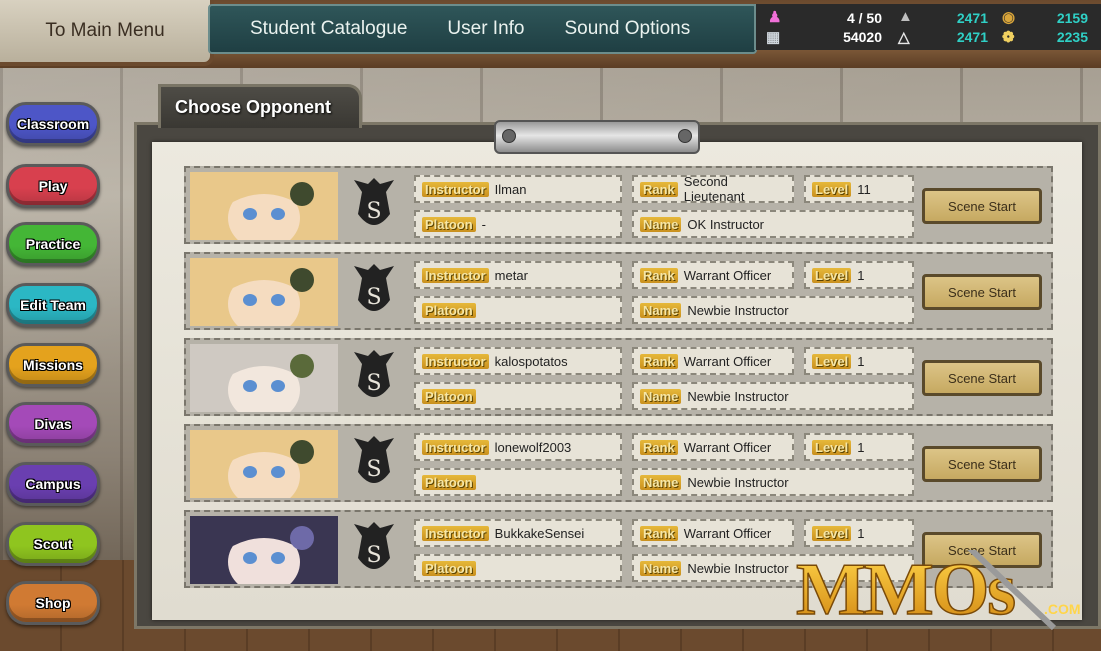  I want to click on tab-user-info: User Info, so click(485, 29).